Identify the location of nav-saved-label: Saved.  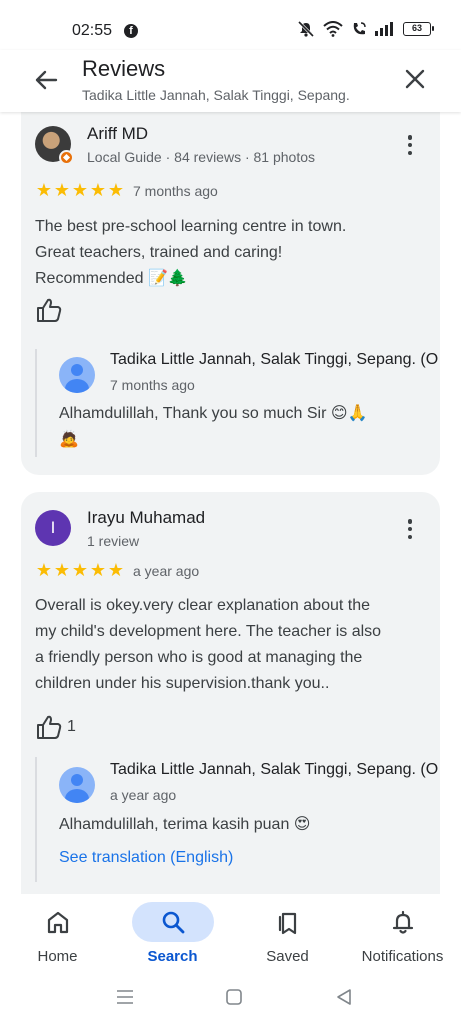
(287, 956).